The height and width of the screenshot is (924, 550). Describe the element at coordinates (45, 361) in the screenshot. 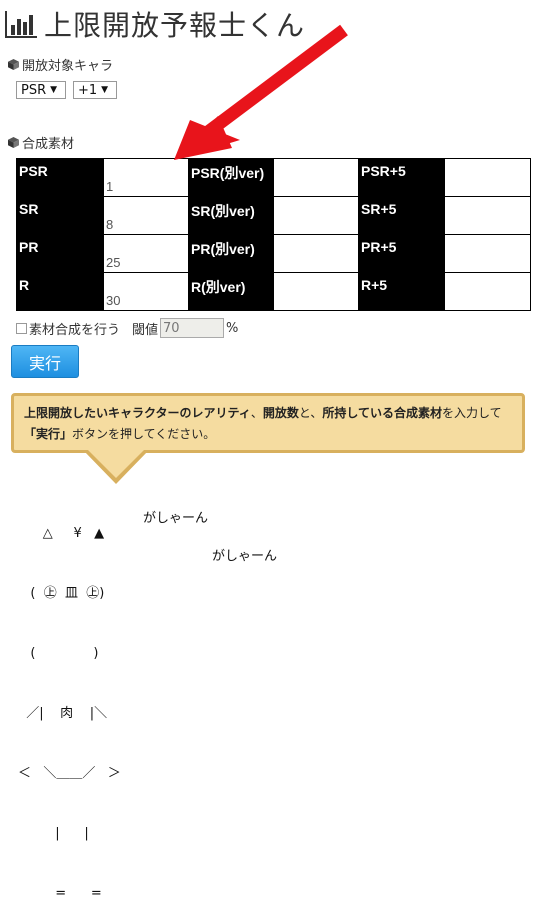

I see `run-button: 実行` at that location.